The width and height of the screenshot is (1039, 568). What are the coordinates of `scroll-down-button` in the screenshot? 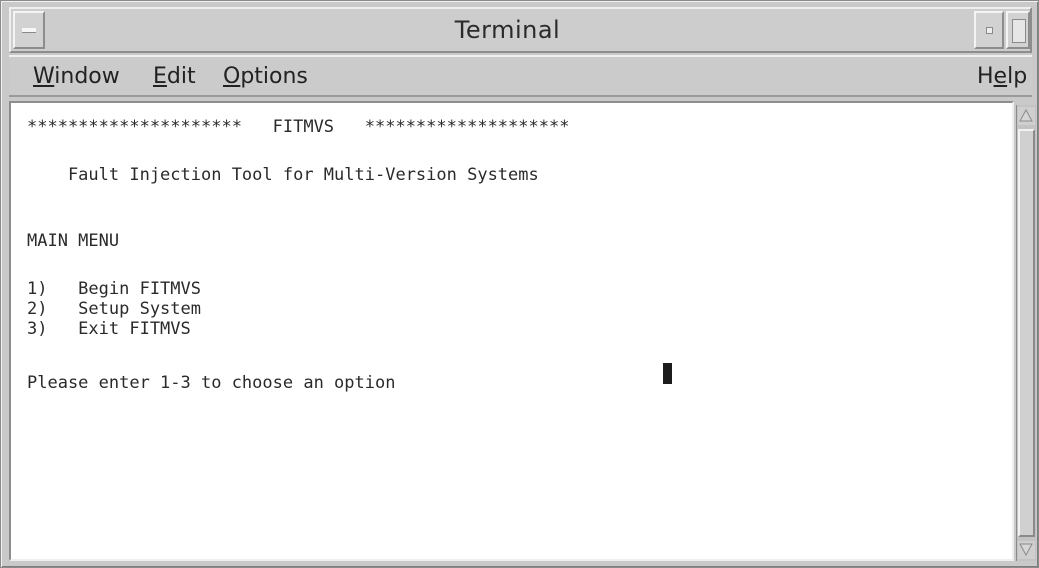 It's located at (1026, 550).